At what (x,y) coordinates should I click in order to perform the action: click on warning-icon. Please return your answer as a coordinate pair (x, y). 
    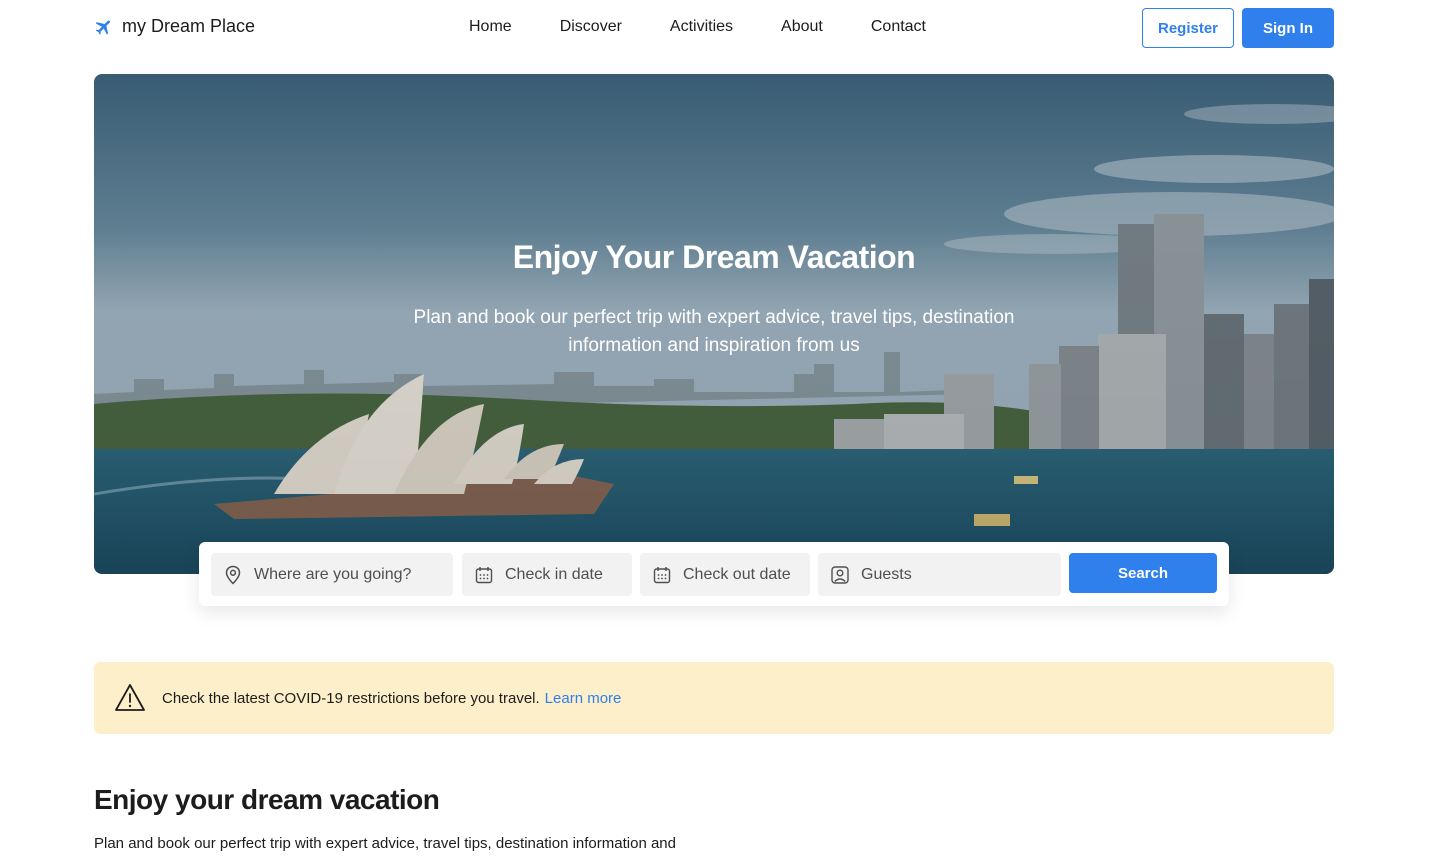
    Looking at the image, I should click on (130, 698).